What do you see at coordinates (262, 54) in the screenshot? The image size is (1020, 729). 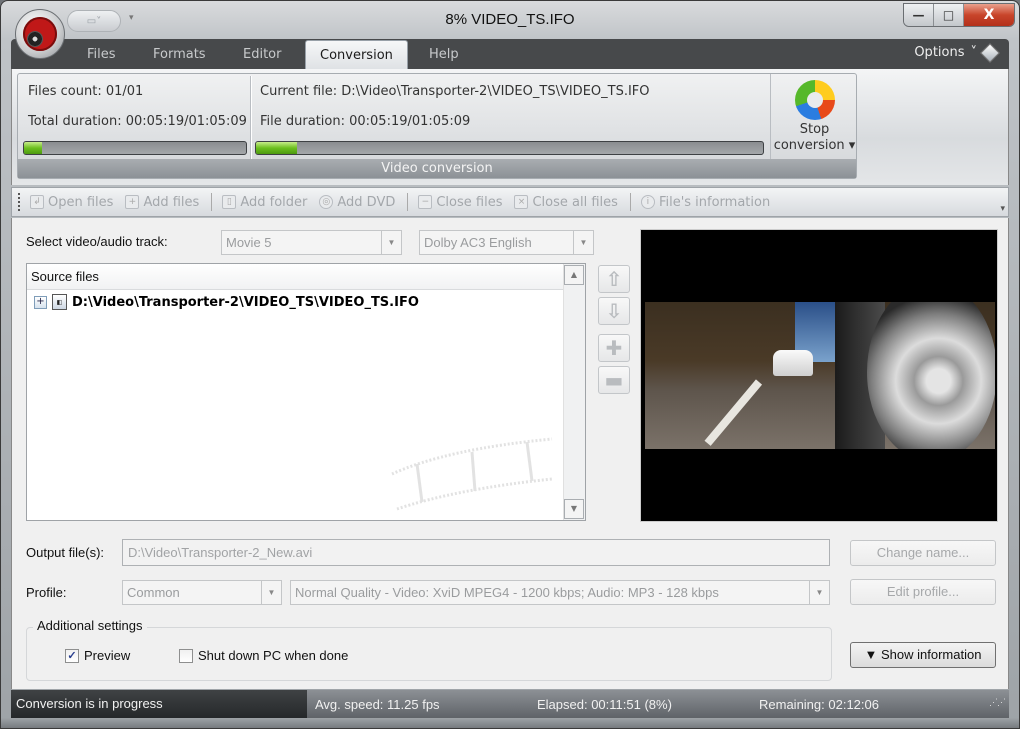 I see `tab-editor: Editor` at bounding box center [262, 54].